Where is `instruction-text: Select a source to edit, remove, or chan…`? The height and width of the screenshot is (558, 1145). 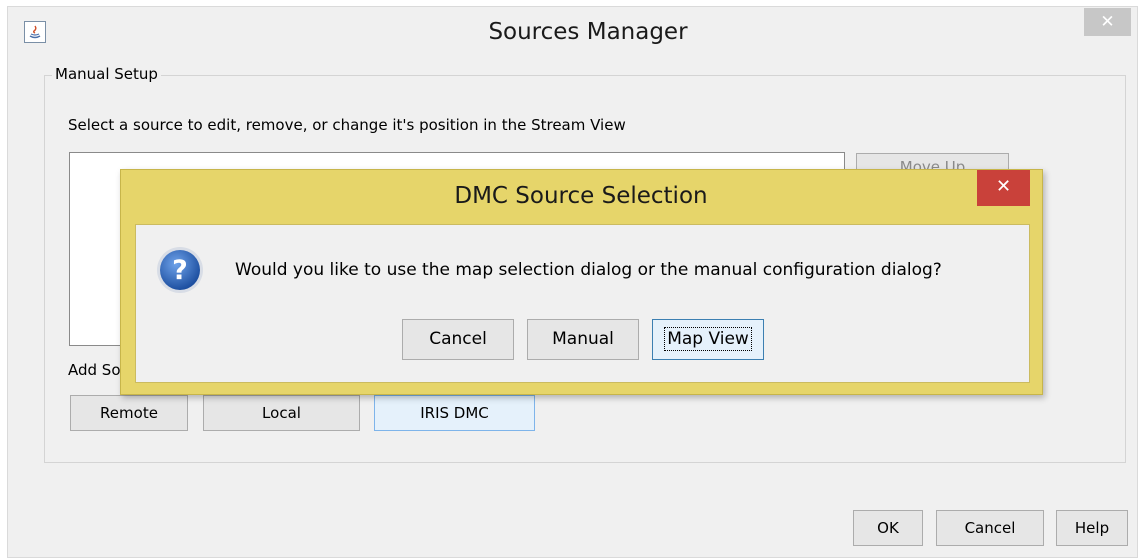
instruction-text: Select a source to edit, remove, or chan… is located at coordinates (347, 125).